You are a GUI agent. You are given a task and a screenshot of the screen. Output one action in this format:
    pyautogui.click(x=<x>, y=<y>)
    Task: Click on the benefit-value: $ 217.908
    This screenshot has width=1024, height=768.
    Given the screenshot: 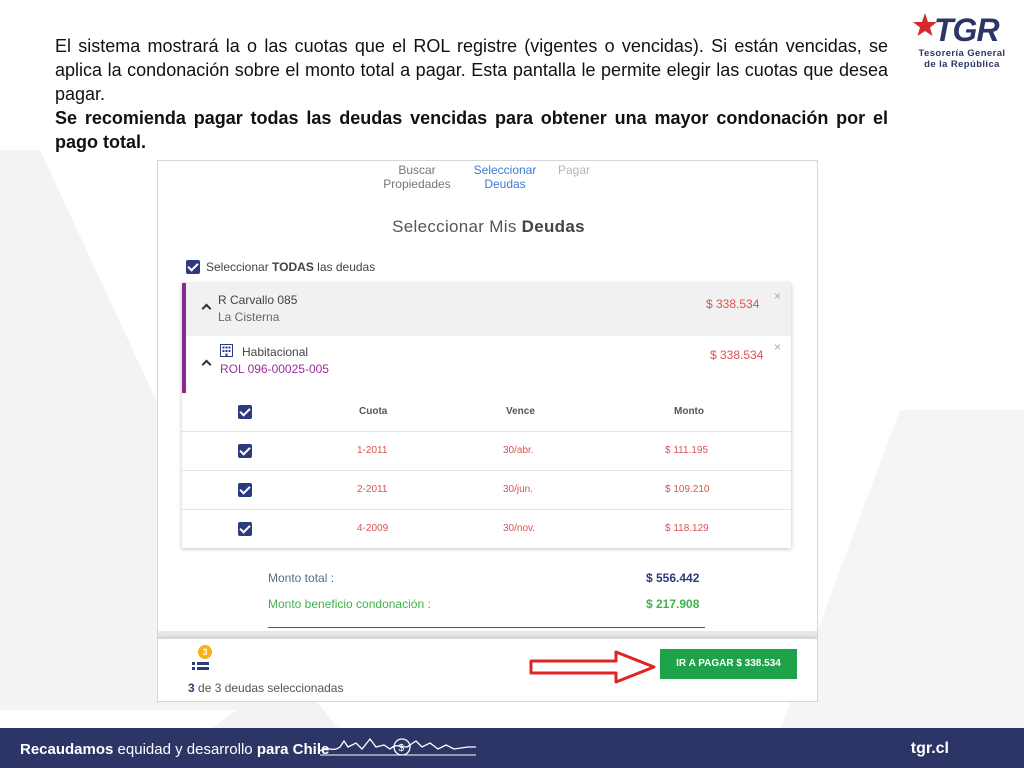 What is the action you would take?
    pyautogui.click(x=673, y=604)
    